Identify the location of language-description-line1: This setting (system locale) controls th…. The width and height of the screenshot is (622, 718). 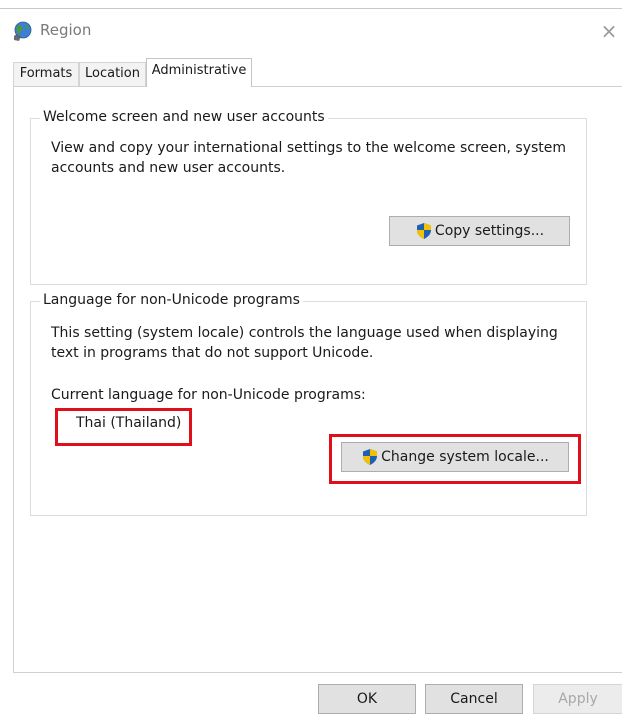
(304, 333).